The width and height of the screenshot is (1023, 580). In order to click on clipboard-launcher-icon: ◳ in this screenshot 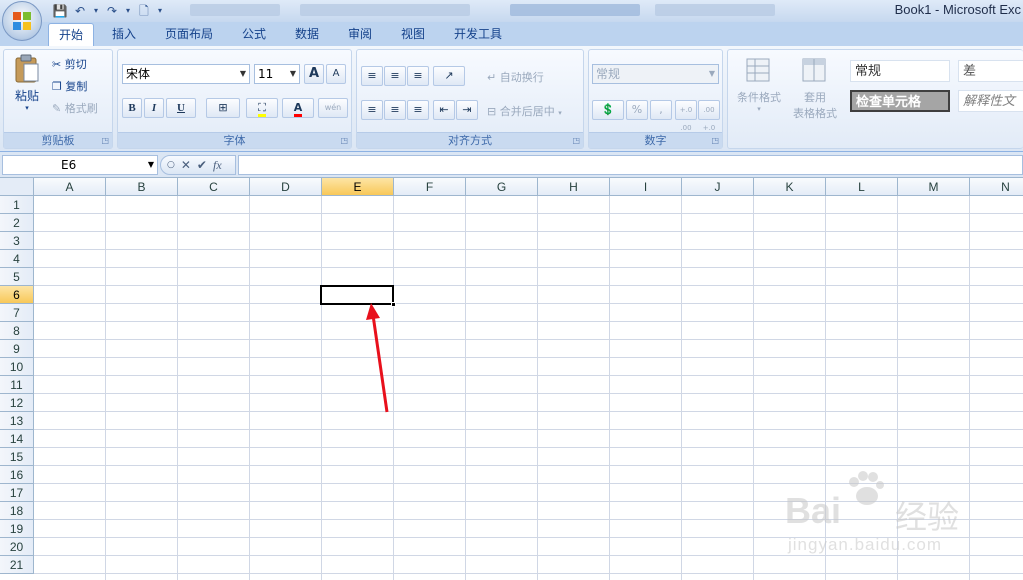, I will do `click(105, 140)`.